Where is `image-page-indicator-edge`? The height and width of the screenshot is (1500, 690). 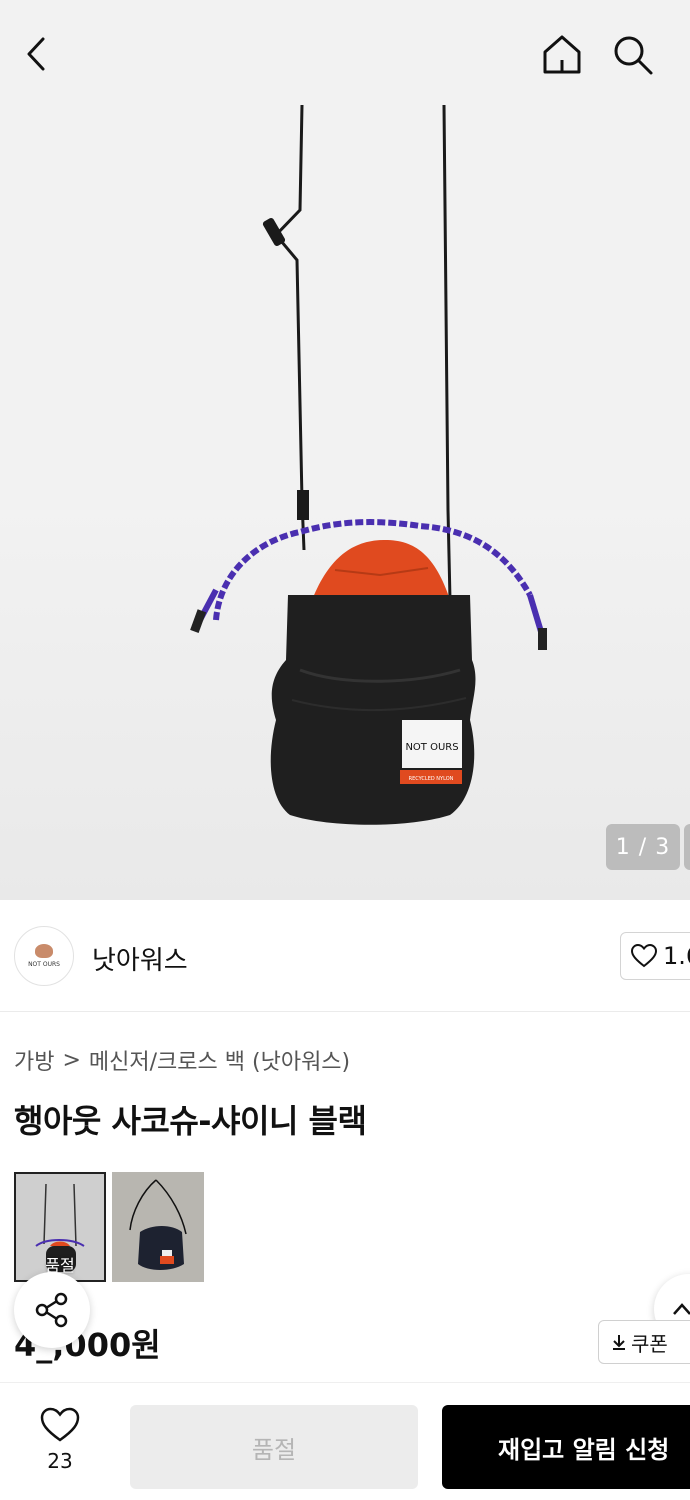
image-page-indicator-edge is located at coordinates (687, 847).